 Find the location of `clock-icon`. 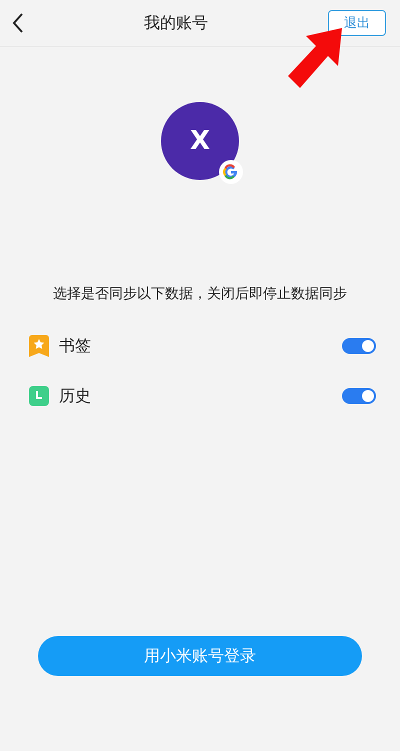

clock-icon is located at coordinates (39, 396).